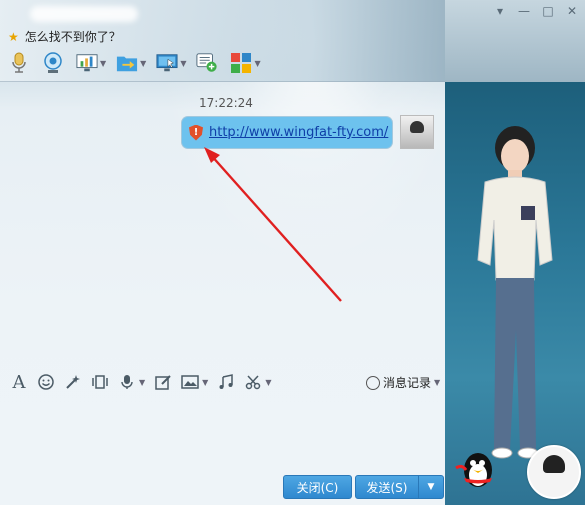 The height and width of the screenshot is (505, 585). I want to click on handwriting-icon, so click(163, 382).